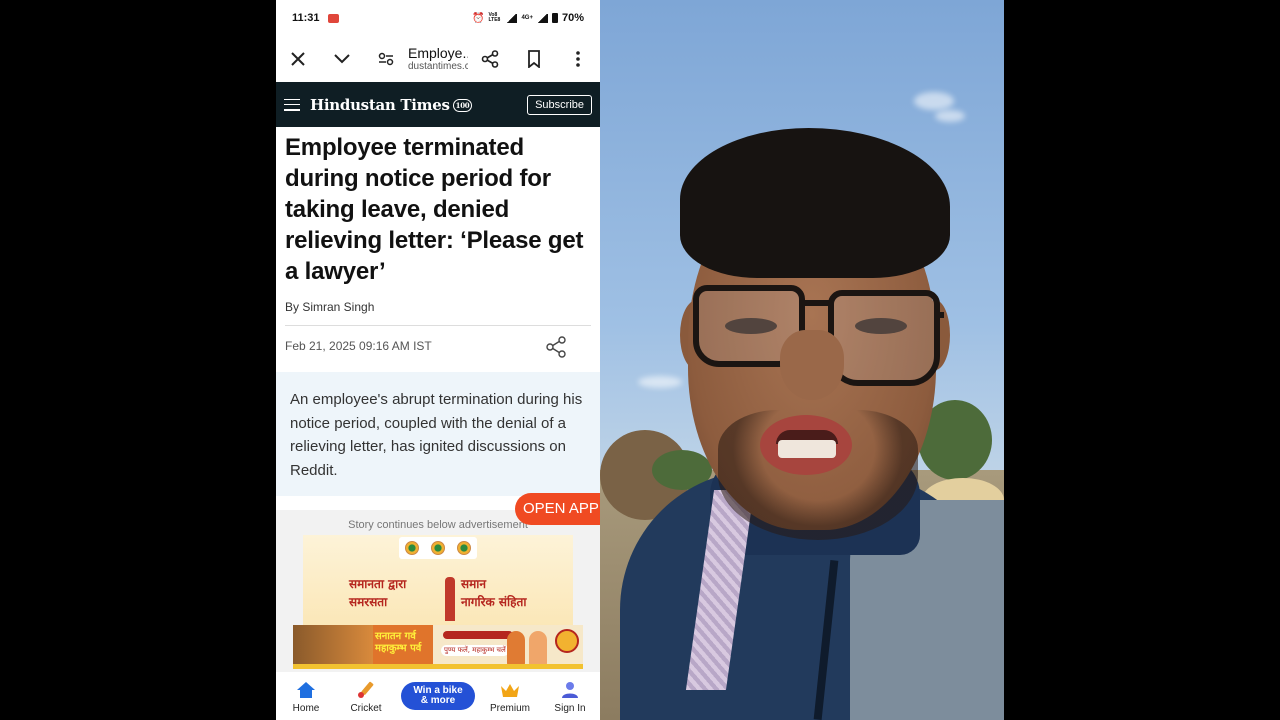  Describe the element at coordinates (559, 104) in the screenshot. I see `subscribe-button: Subscribe` at that location.